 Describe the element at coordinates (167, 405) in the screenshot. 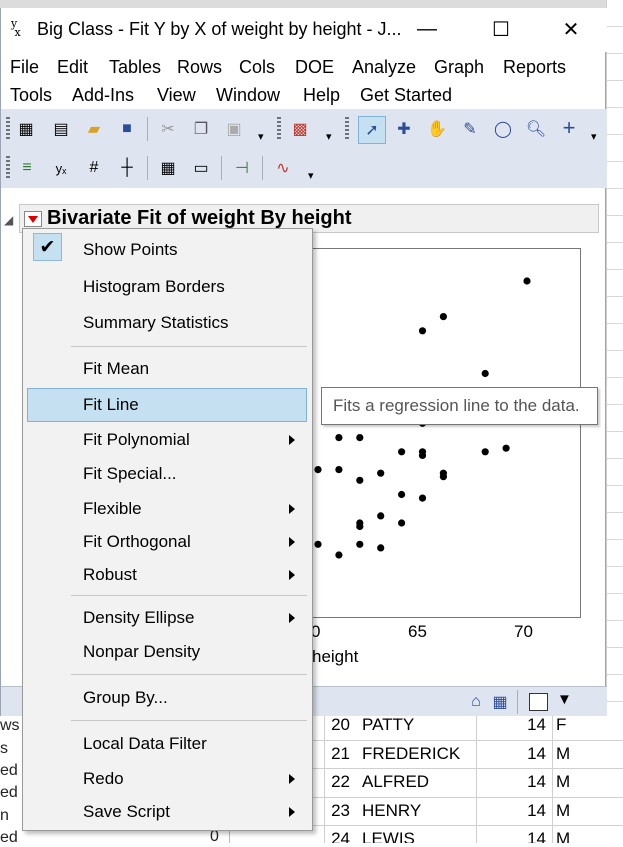

I see `menu-item-fit-line: Fit Line` at that location.